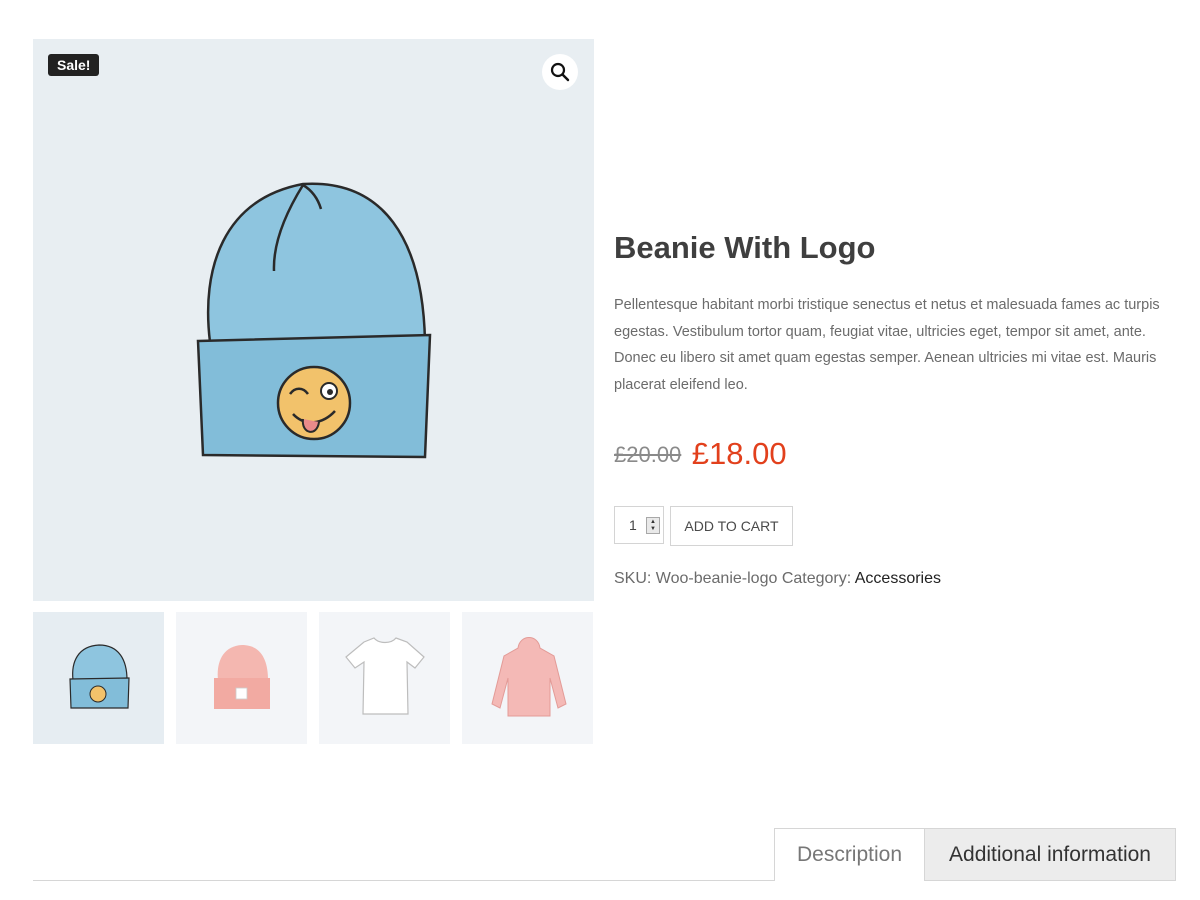 The height and width of the screenshot is (900, 1200). I want to click on thumbnail-tshirt, so click(384, 678).